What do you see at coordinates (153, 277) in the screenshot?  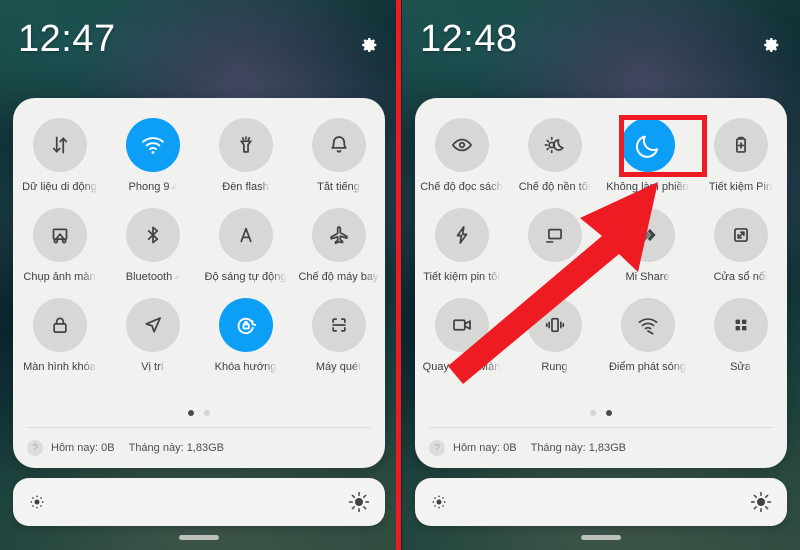 I see `qs-tile-label: Bluetooth` at bounding box center [153, 277].